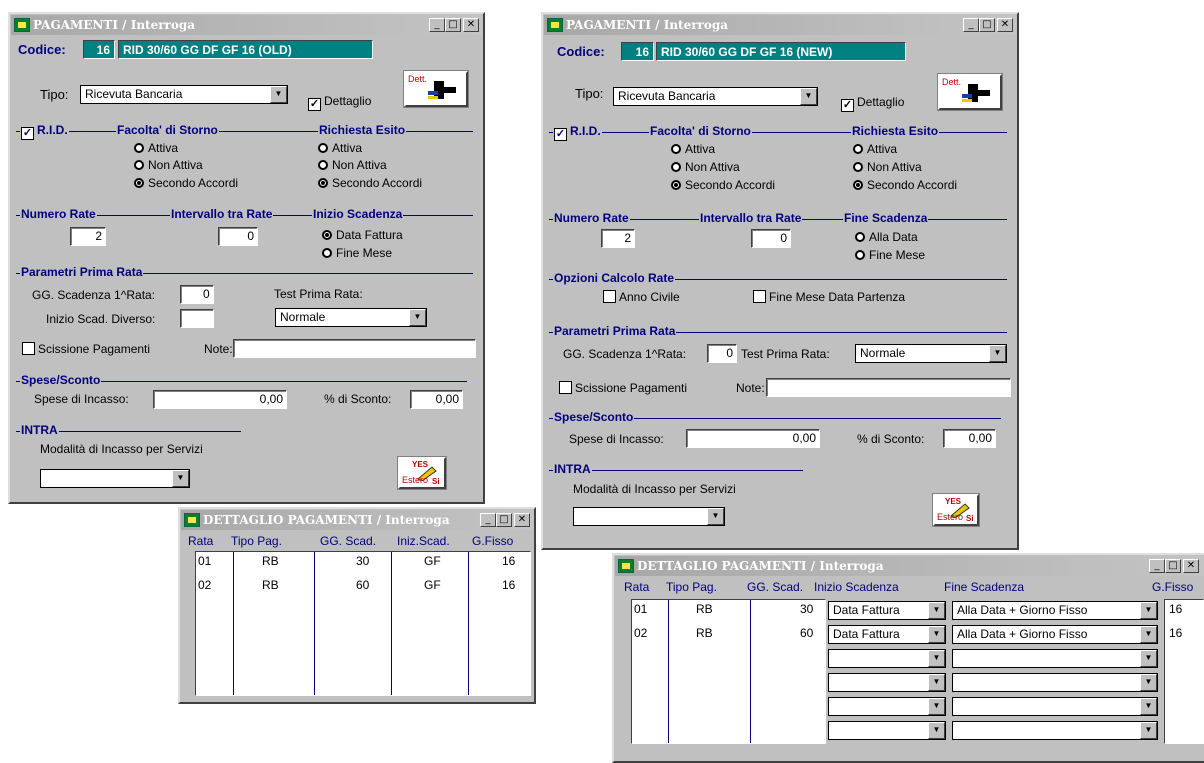 This screenshot has height=763, width=1204. I want to click on dettaglio-table: 01 RB 30 02 RB 60, so click(728, 671).